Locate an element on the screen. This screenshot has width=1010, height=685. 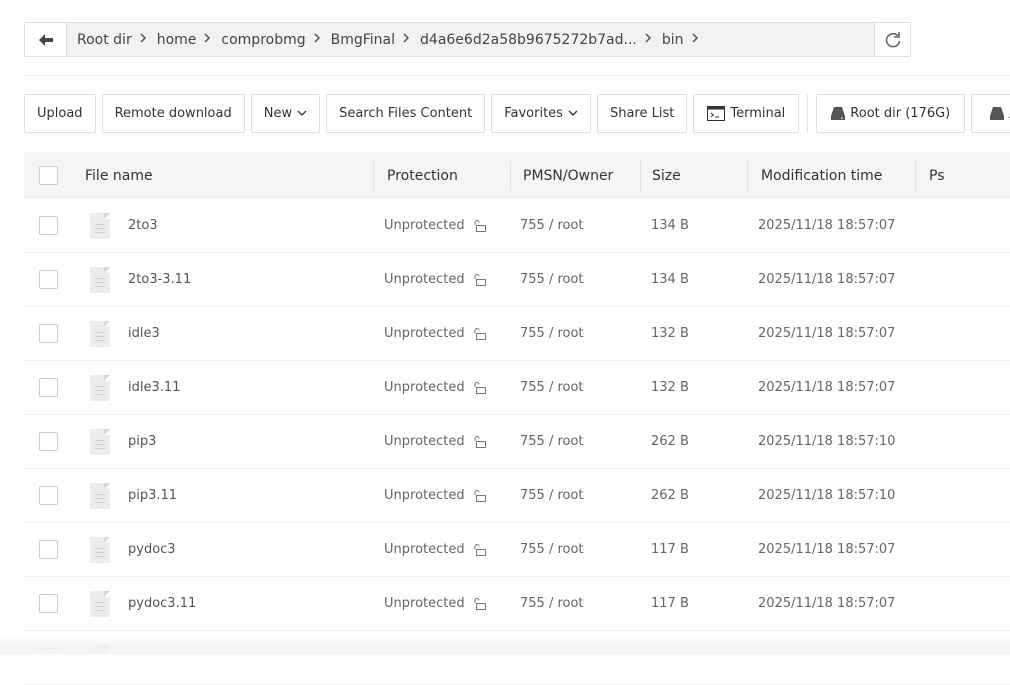
file-name: pip3.11 is located at coordinates (152, 495).